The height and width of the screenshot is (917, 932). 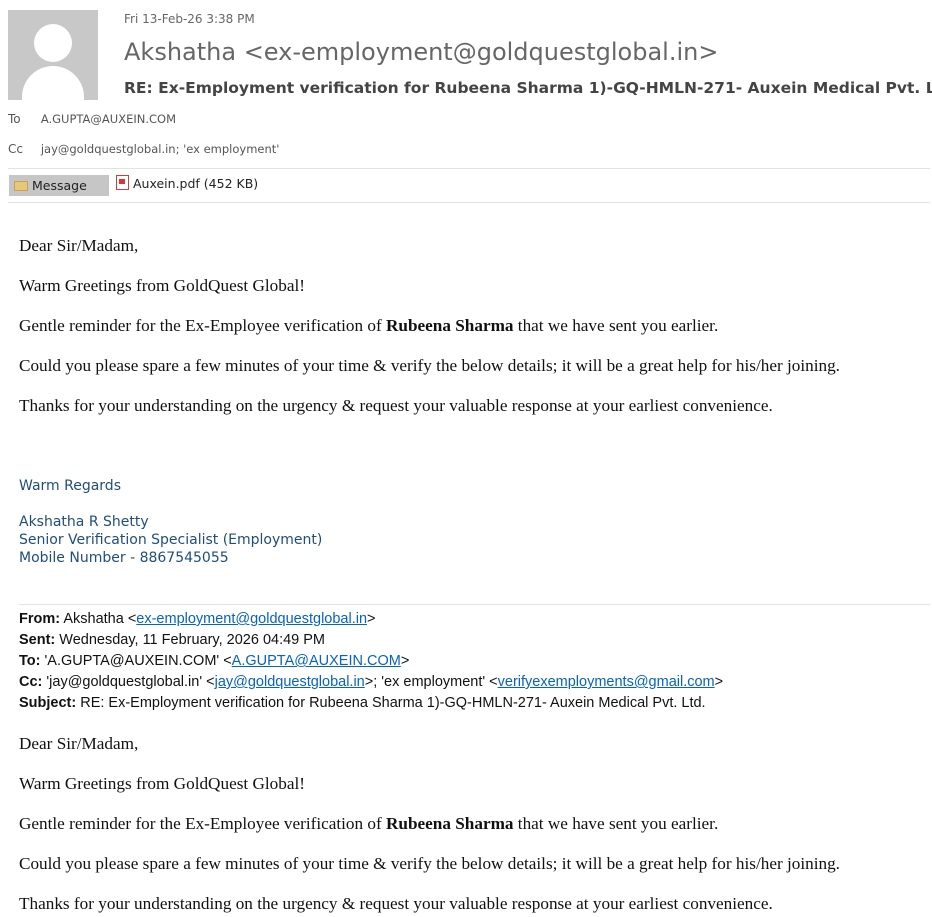 What do you see at coordinates (469, 202) in the screenshot?
I see `attachments-divider` at bounding box center [469, 202].